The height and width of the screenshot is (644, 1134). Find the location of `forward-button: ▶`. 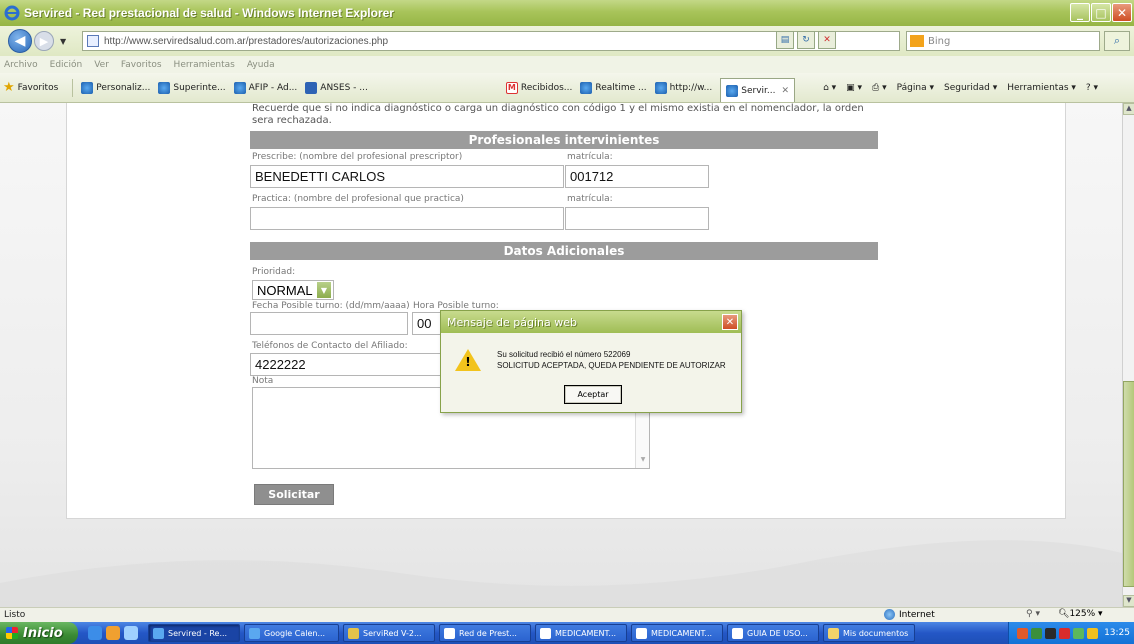

forward-button: ▶ is located at coordinates (44, 41).